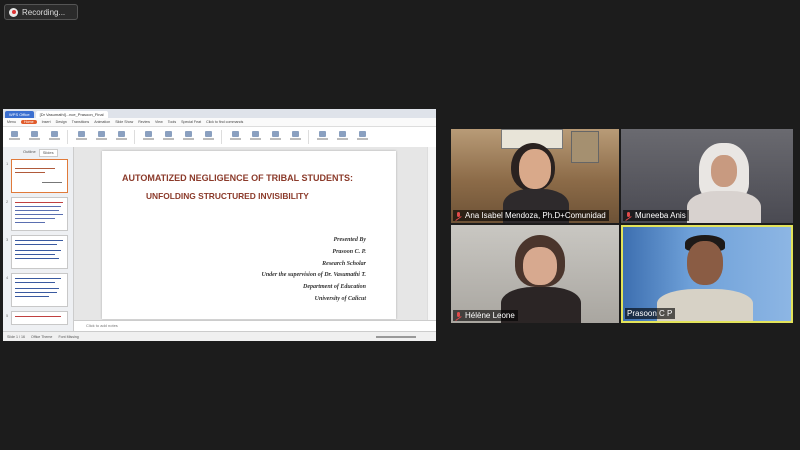 This screenshot has width=800, height=450. I want to click on menu-item: Design, so click(61, 122).